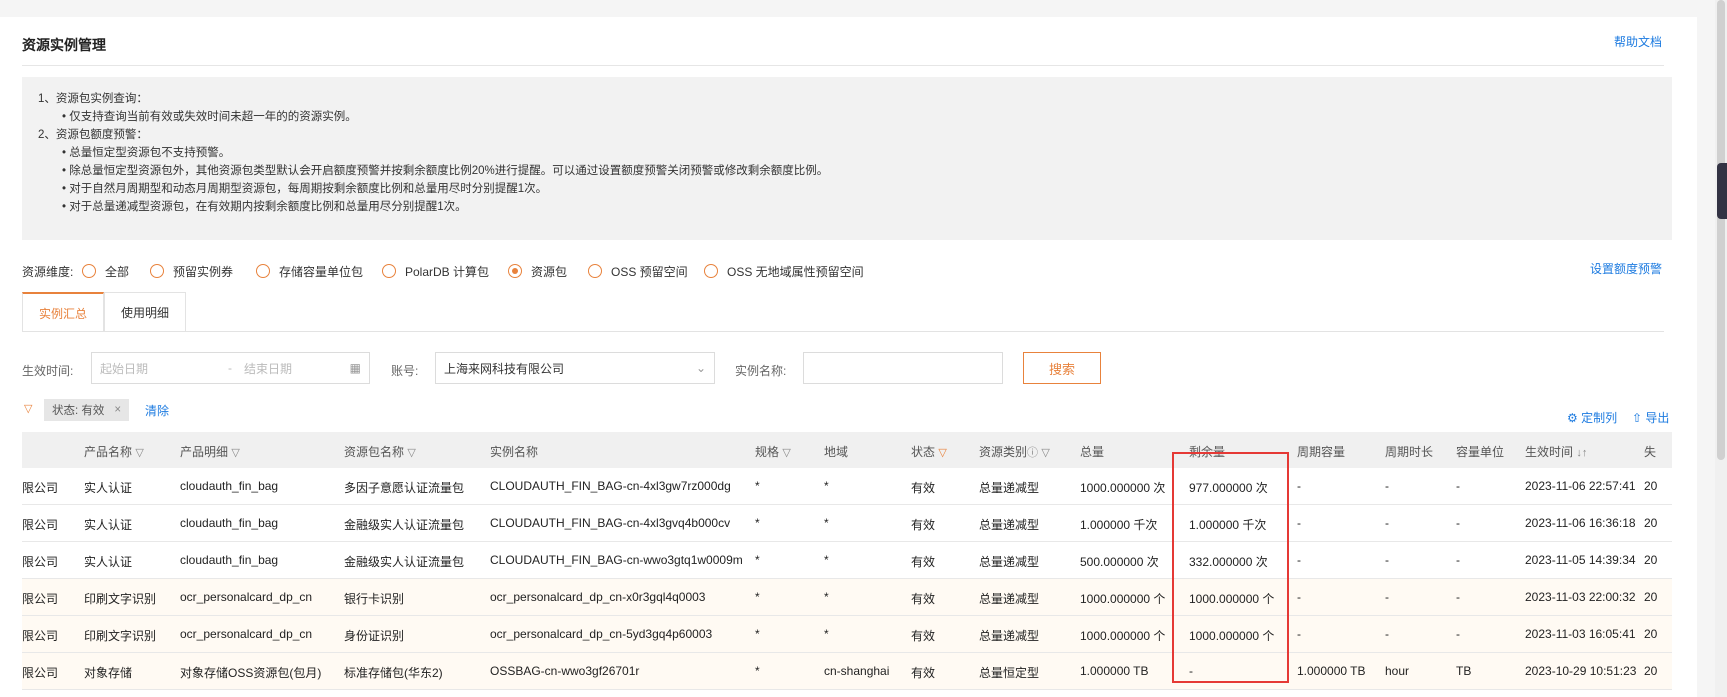 This screenshot has width=1727, height=697. I want to click on col-remaining: 剩余量, so click(1207, 452).